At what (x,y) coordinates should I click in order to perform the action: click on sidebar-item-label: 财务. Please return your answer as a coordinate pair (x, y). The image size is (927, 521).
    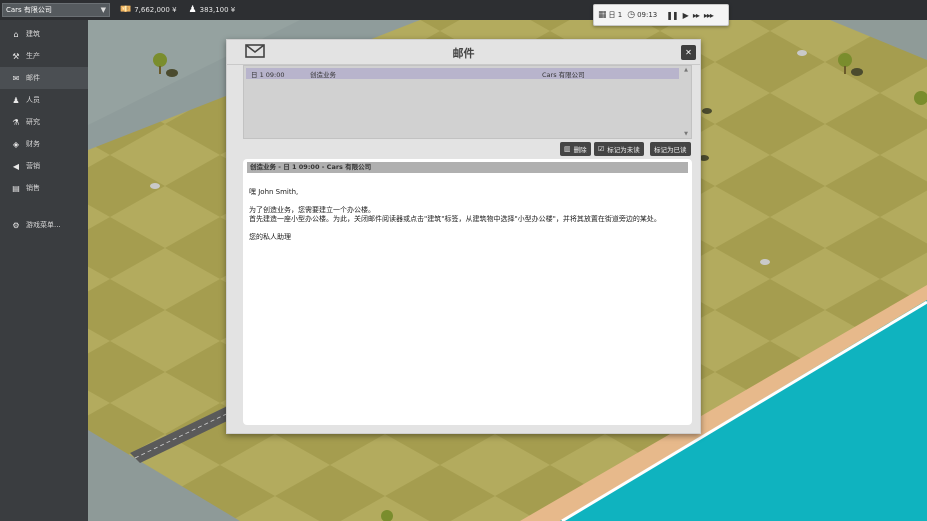
    Looking at the image, I should click on (33, 144).